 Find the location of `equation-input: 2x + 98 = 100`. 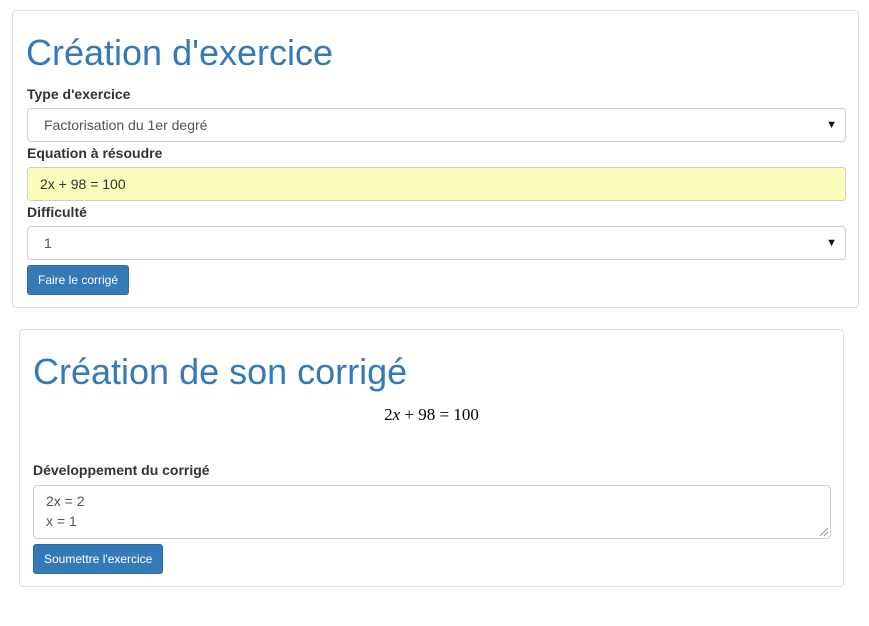

equation-input: 2x + 98 = 100 is located at coordinates (436, 184).